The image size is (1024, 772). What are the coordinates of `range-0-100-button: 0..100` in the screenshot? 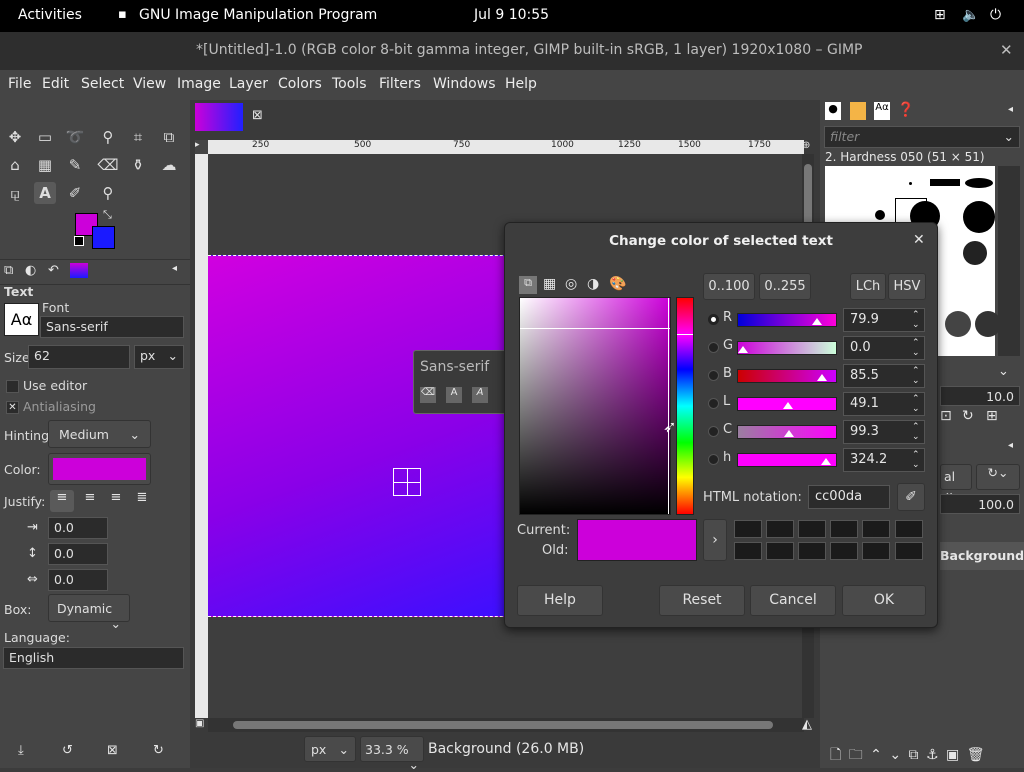 It's located at (729, 286).